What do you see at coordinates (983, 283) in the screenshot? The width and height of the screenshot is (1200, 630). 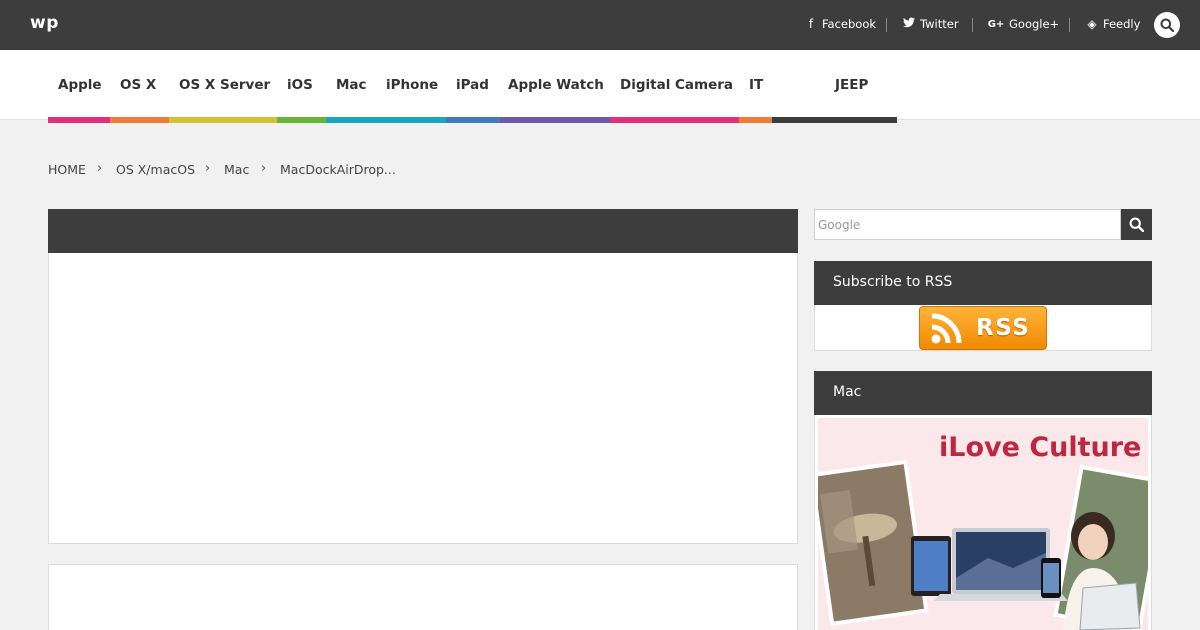 I see `rss-widget-title: Subscribe to RSS` at bounding box center [983, 283].